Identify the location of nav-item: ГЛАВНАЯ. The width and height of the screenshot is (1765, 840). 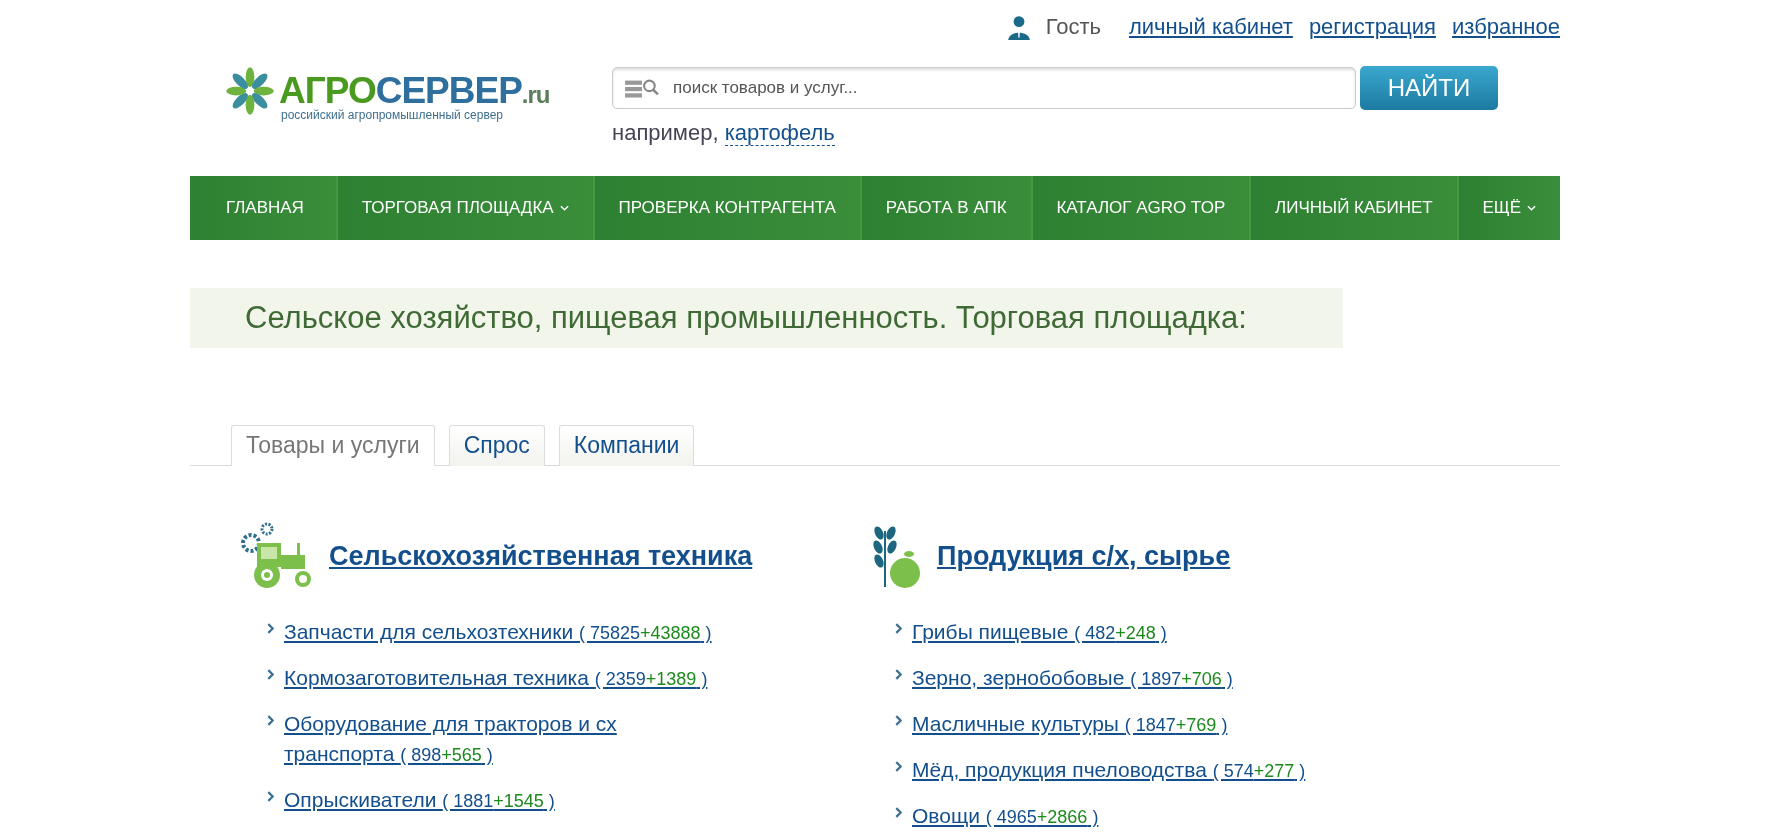
(263, 208).